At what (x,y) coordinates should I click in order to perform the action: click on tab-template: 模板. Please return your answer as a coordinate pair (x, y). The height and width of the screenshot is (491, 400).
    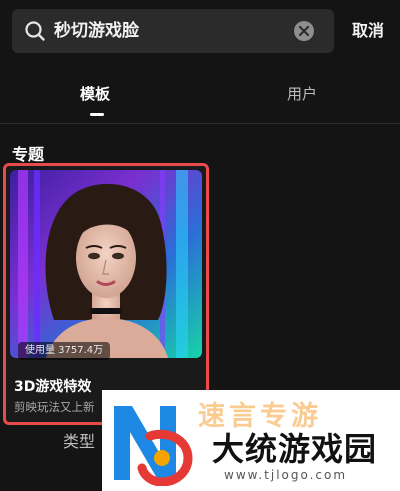
    Looking at the image, I should click on (95, 94).